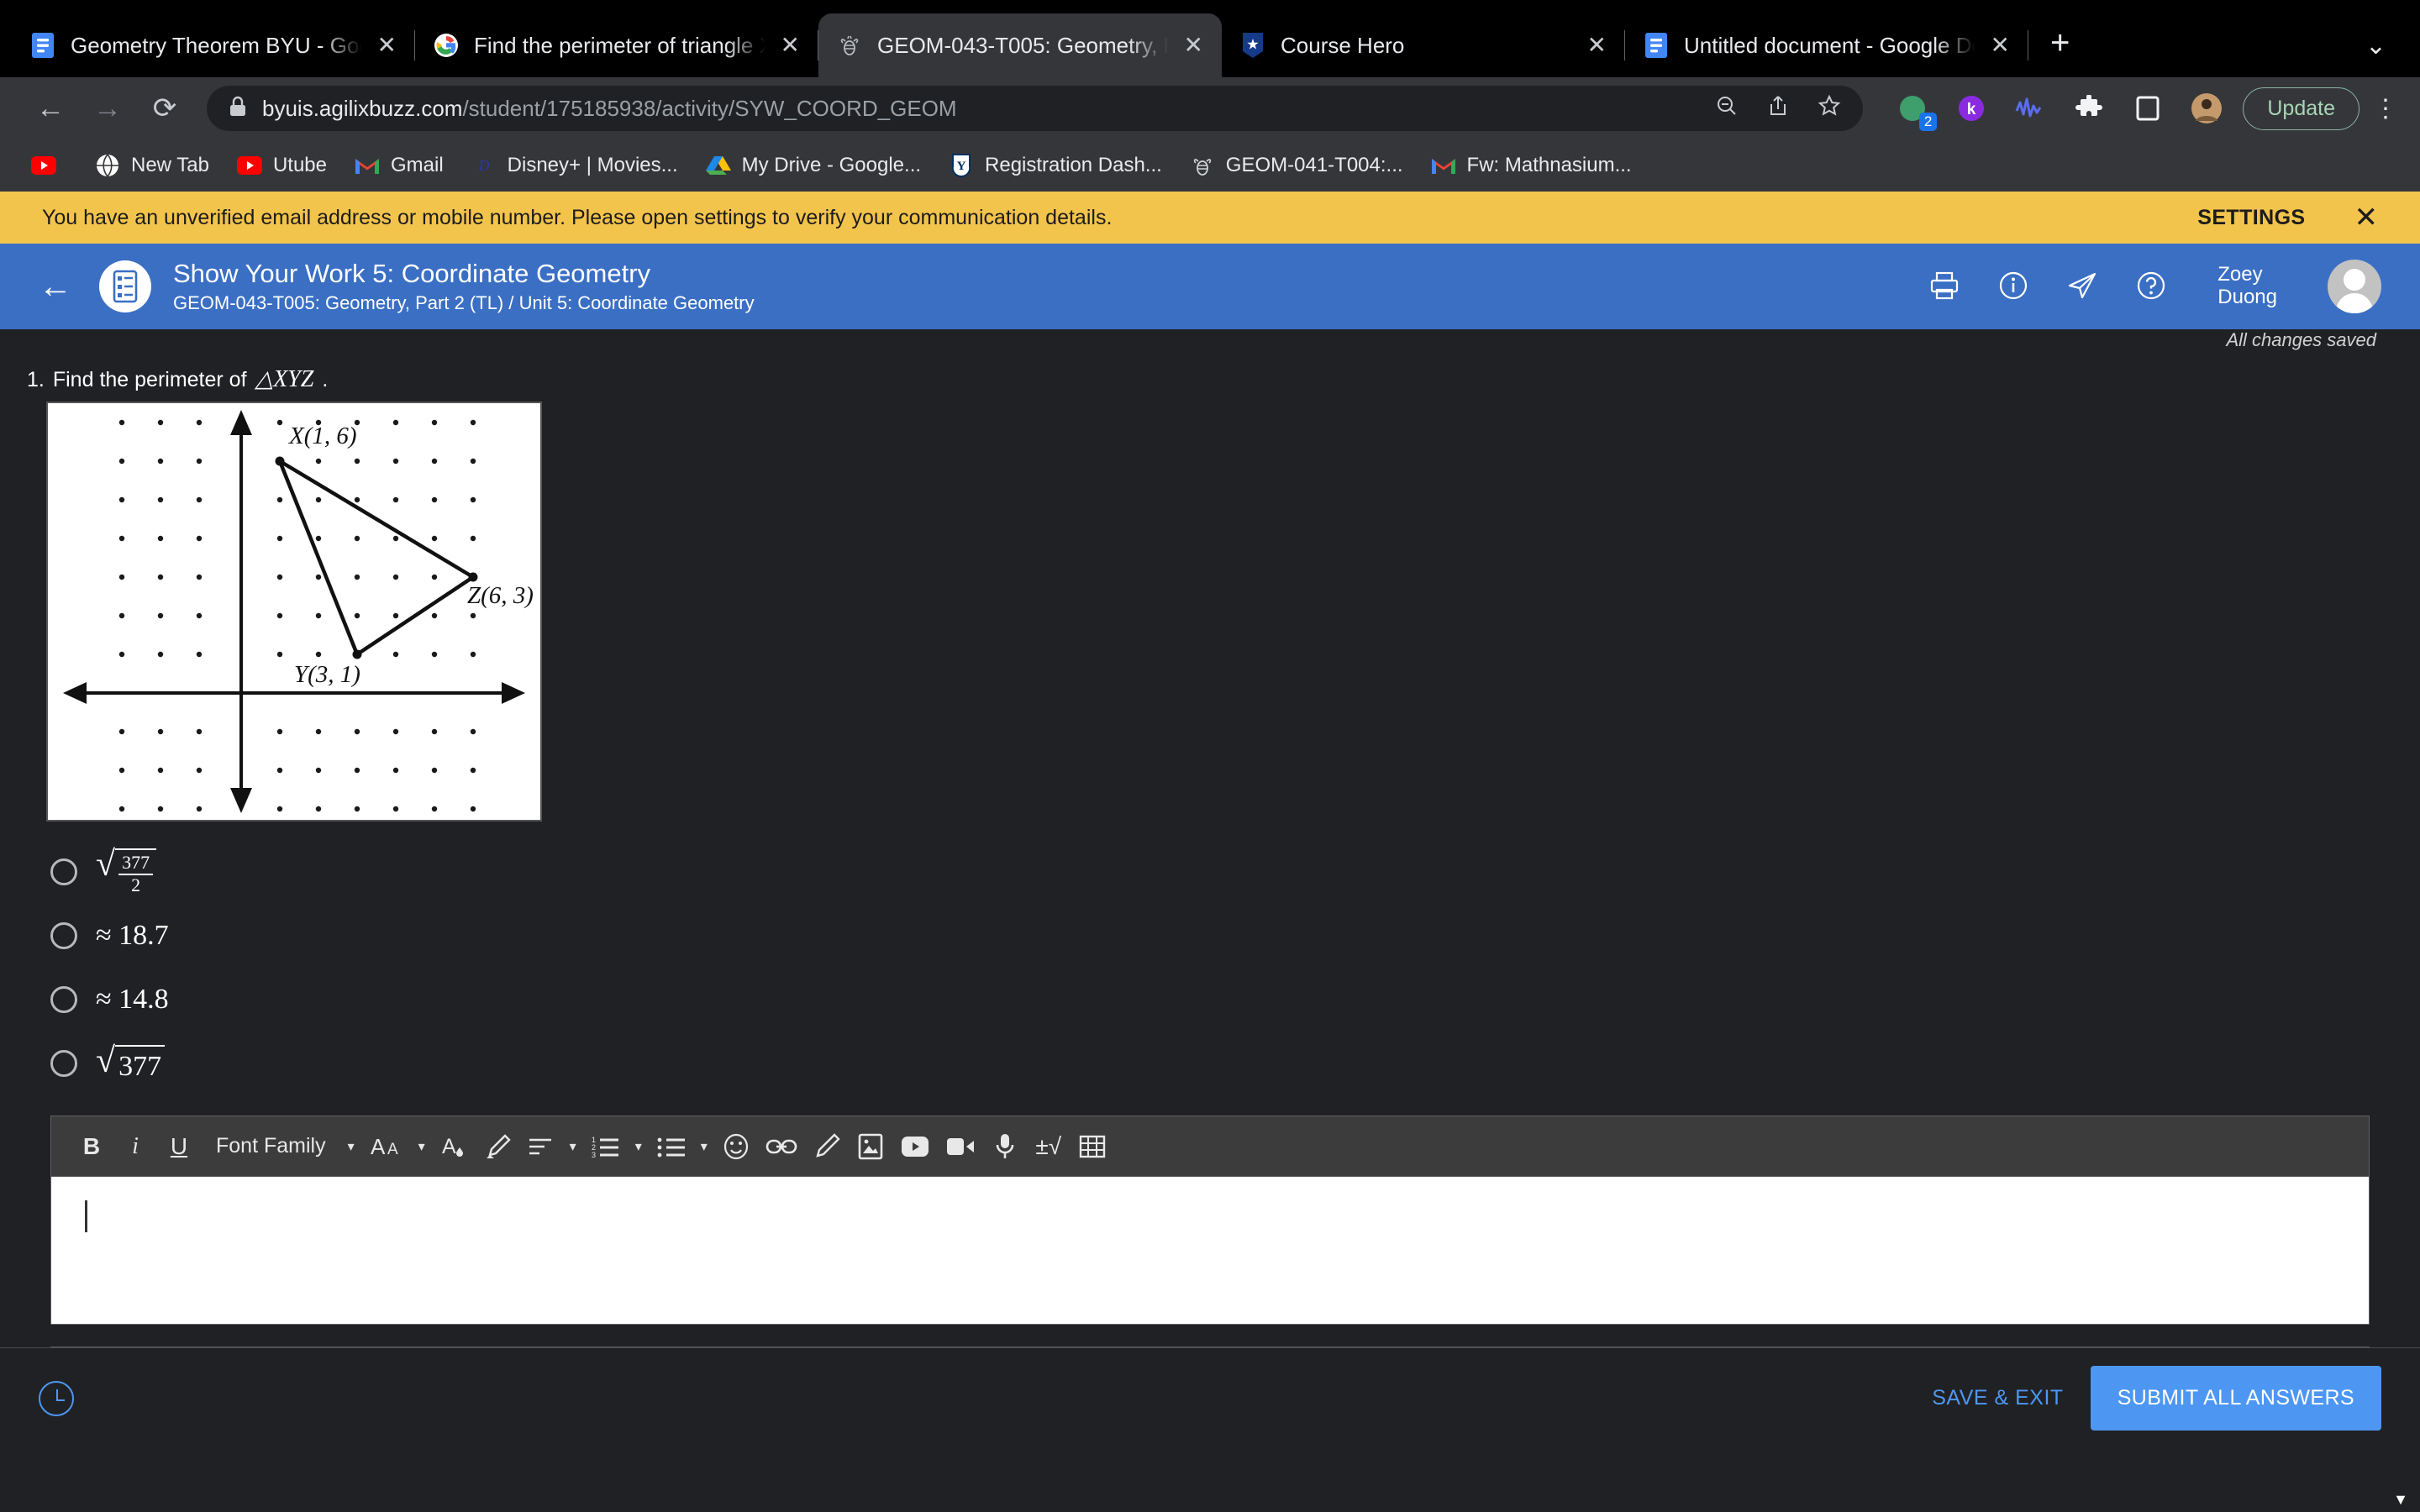 The width and height of the screenshot is (2420, 1512). What do you see at coordinates (422, 1146) in the screenshot?
I see `font-size-caret-icon: ▾` at bounding box center [422, 1146].